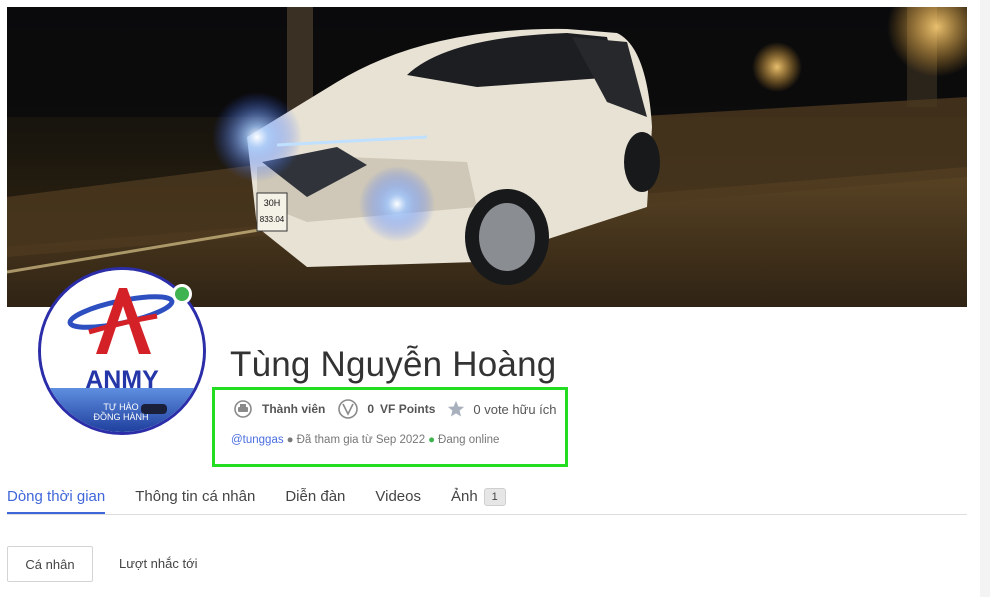 Image resolution: width=990 pixels, height=597 pixels. I want to click on rank-label: Thành viên, so click(294, 409).